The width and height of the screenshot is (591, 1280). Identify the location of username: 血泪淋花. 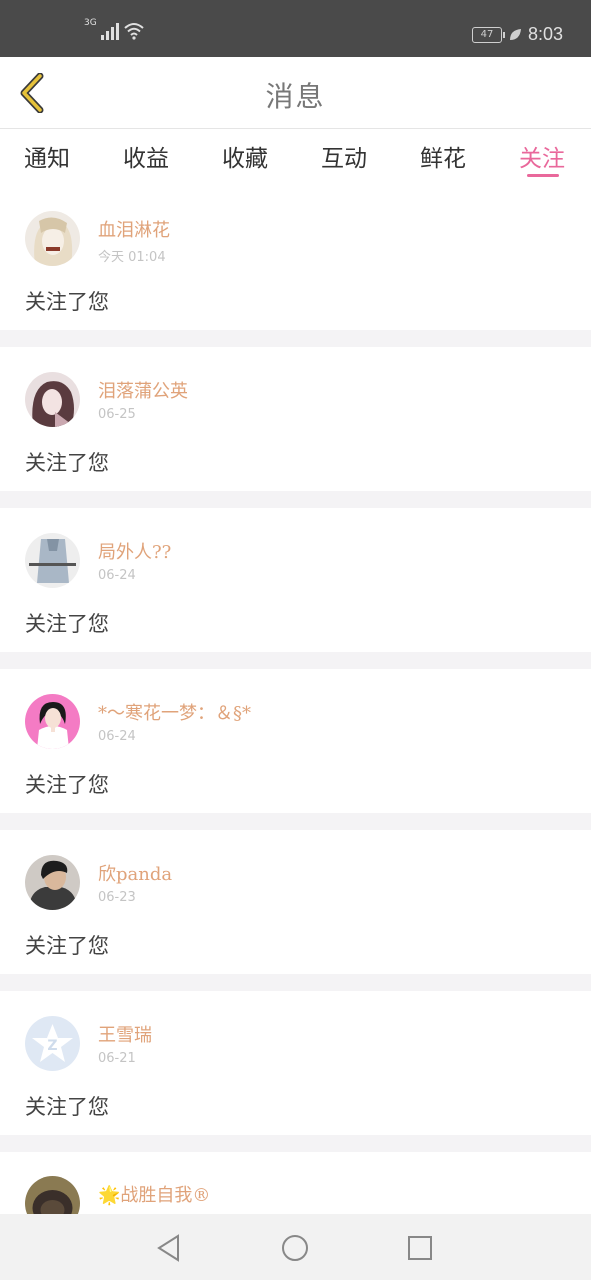
(134, 229).